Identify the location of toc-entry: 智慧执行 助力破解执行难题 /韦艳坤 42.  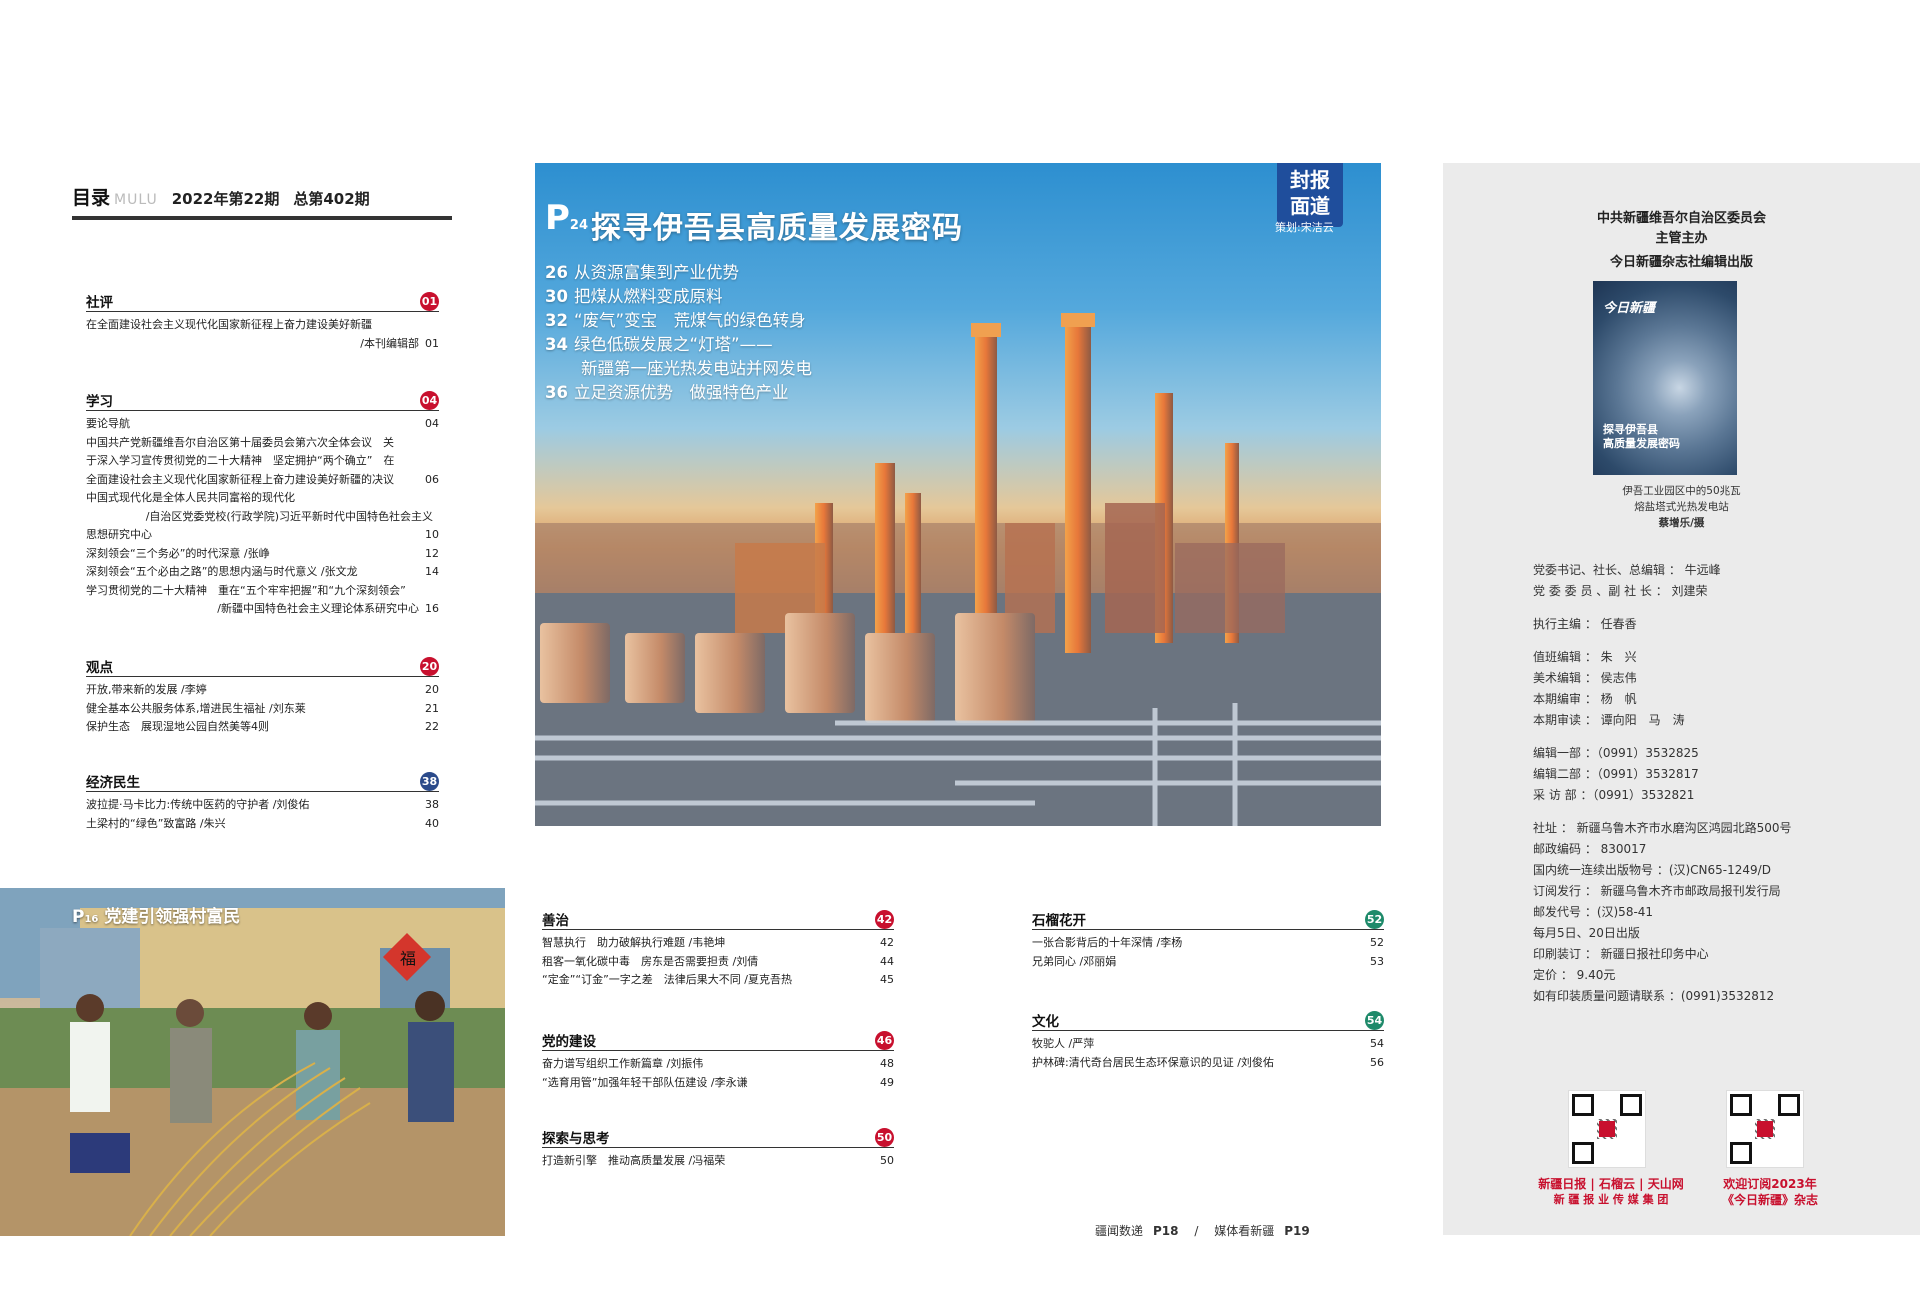
(718, 943).